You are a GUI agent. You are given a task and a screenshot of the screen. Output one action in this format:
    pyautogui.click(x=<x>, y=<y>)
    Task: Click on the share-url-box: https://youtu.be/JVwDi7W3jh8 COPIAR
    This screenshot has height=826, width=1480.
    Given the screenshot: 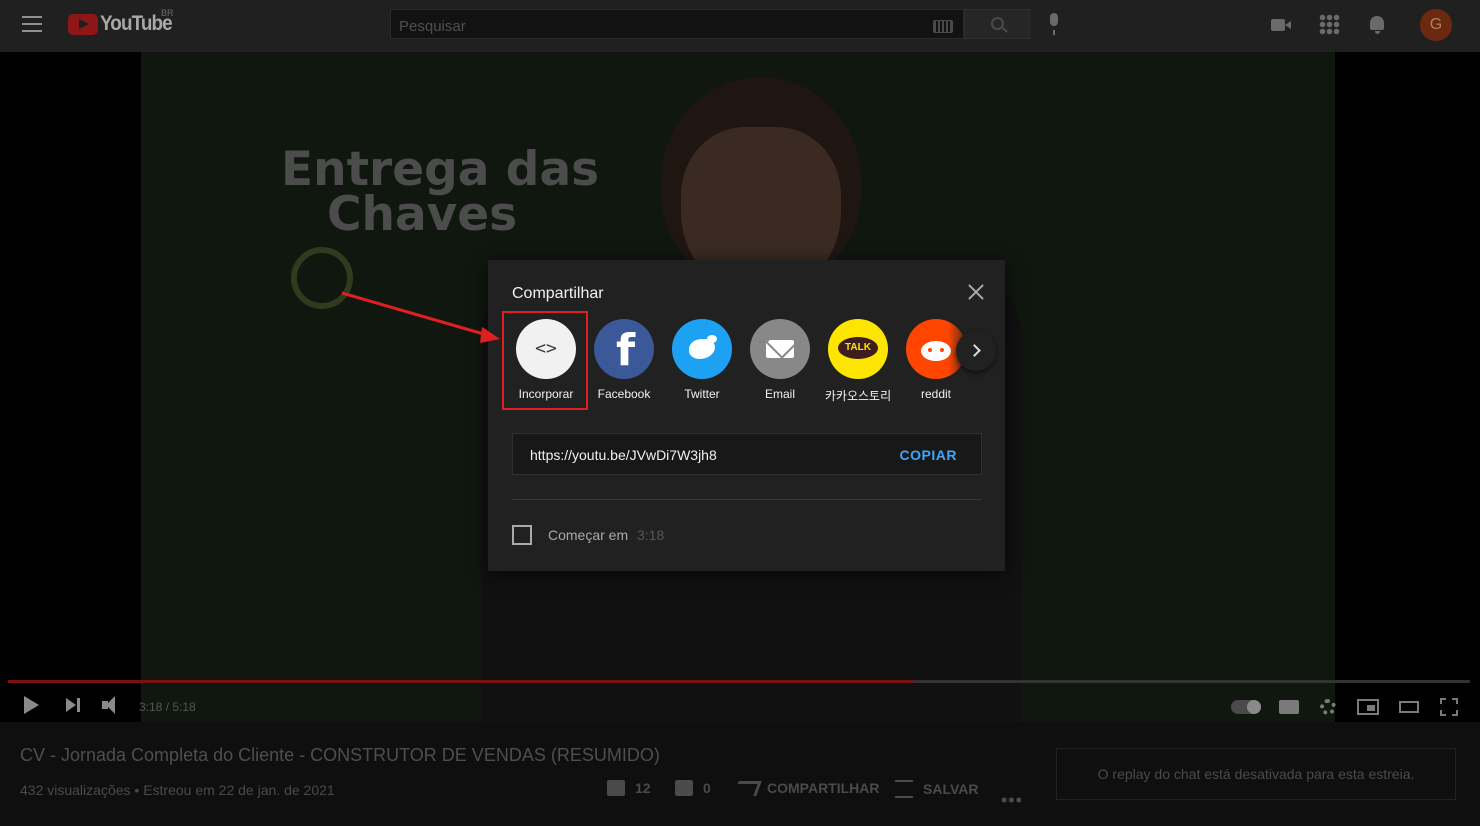 What is the action you would take?
    pyautogui.click(x=747, y=454)
    